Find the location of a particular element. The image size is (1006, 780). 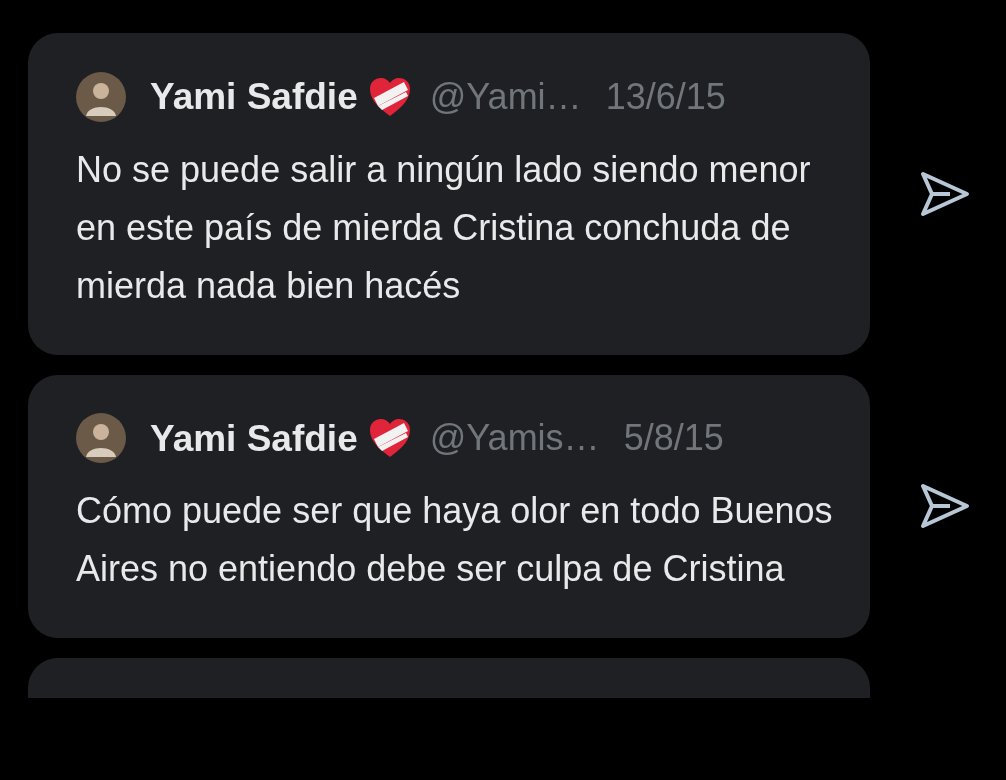

tweet-text: Cómo puede ser que haya olor en todo Buenos Aires no entiendo debe ser culpa de Cristina is located at coordinates (455, 540).